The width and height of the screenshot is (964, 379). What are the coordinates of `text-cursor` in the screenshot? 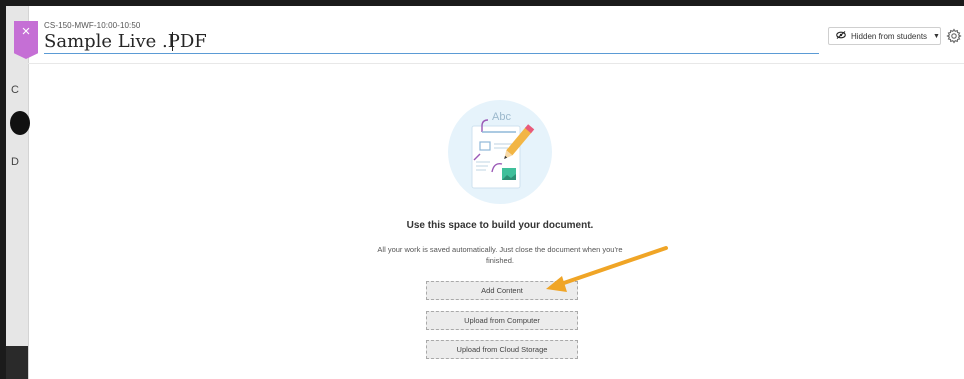 It's located at (172, 41).